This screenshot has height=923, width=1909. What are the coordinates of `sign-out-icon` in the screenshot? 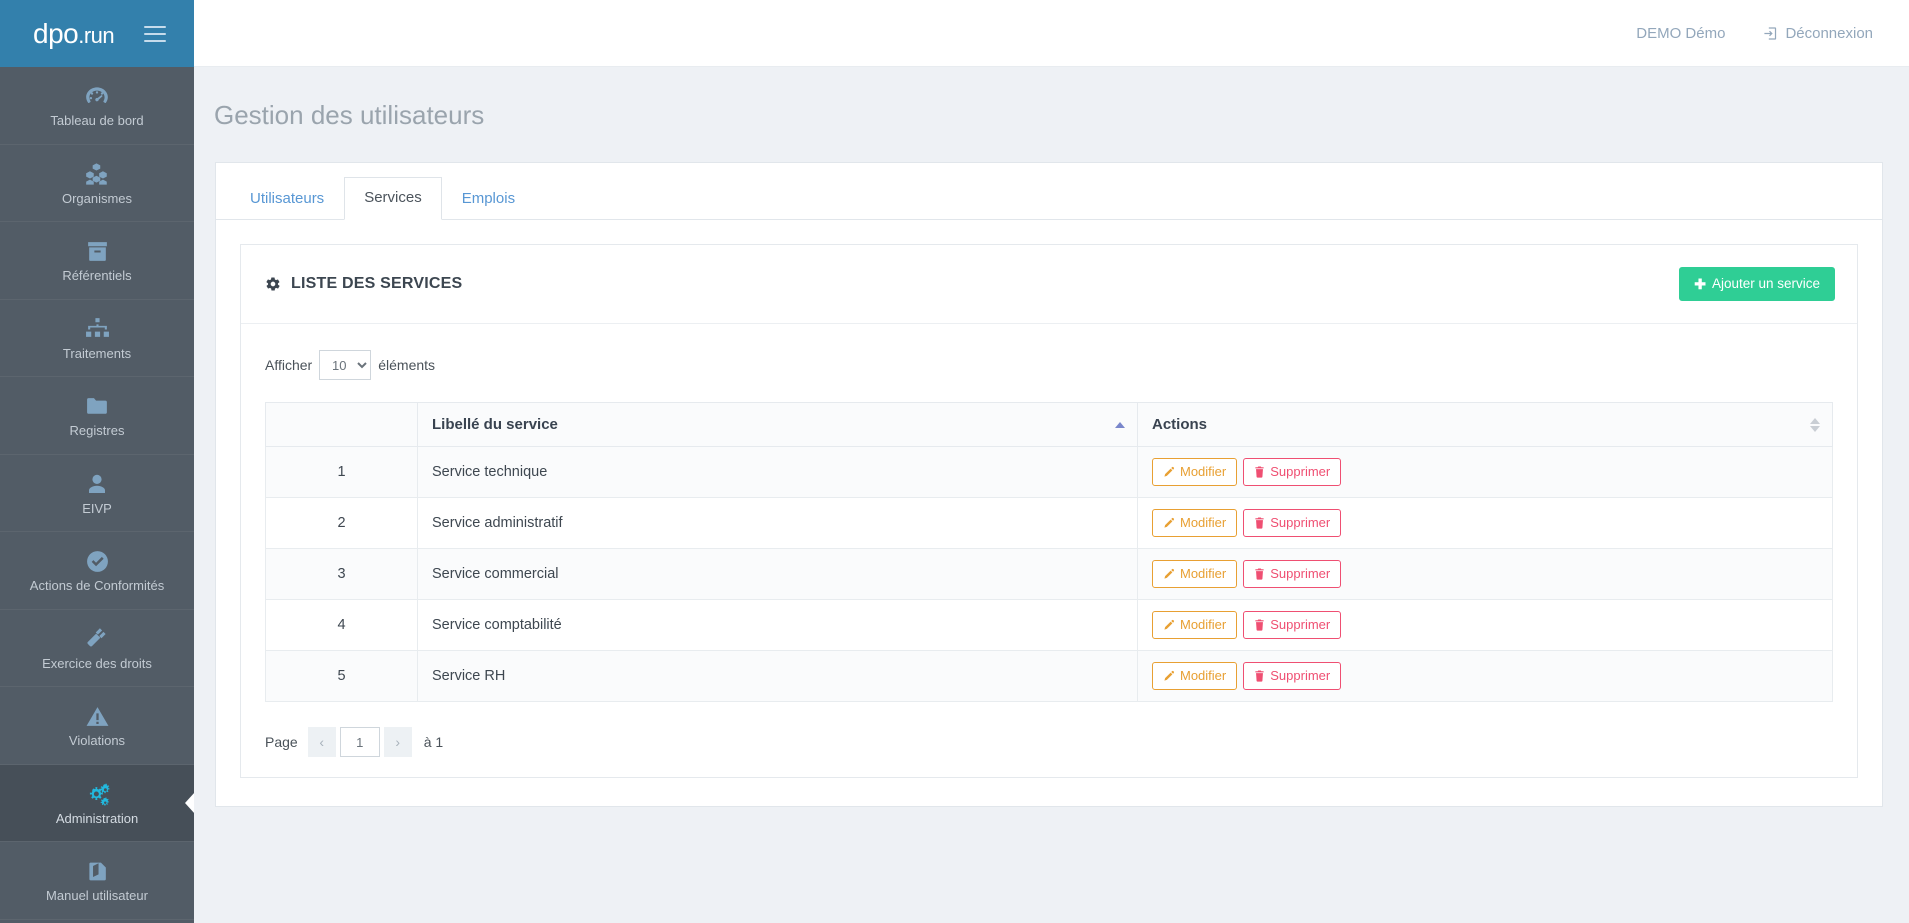 It's located at (1770, 33).